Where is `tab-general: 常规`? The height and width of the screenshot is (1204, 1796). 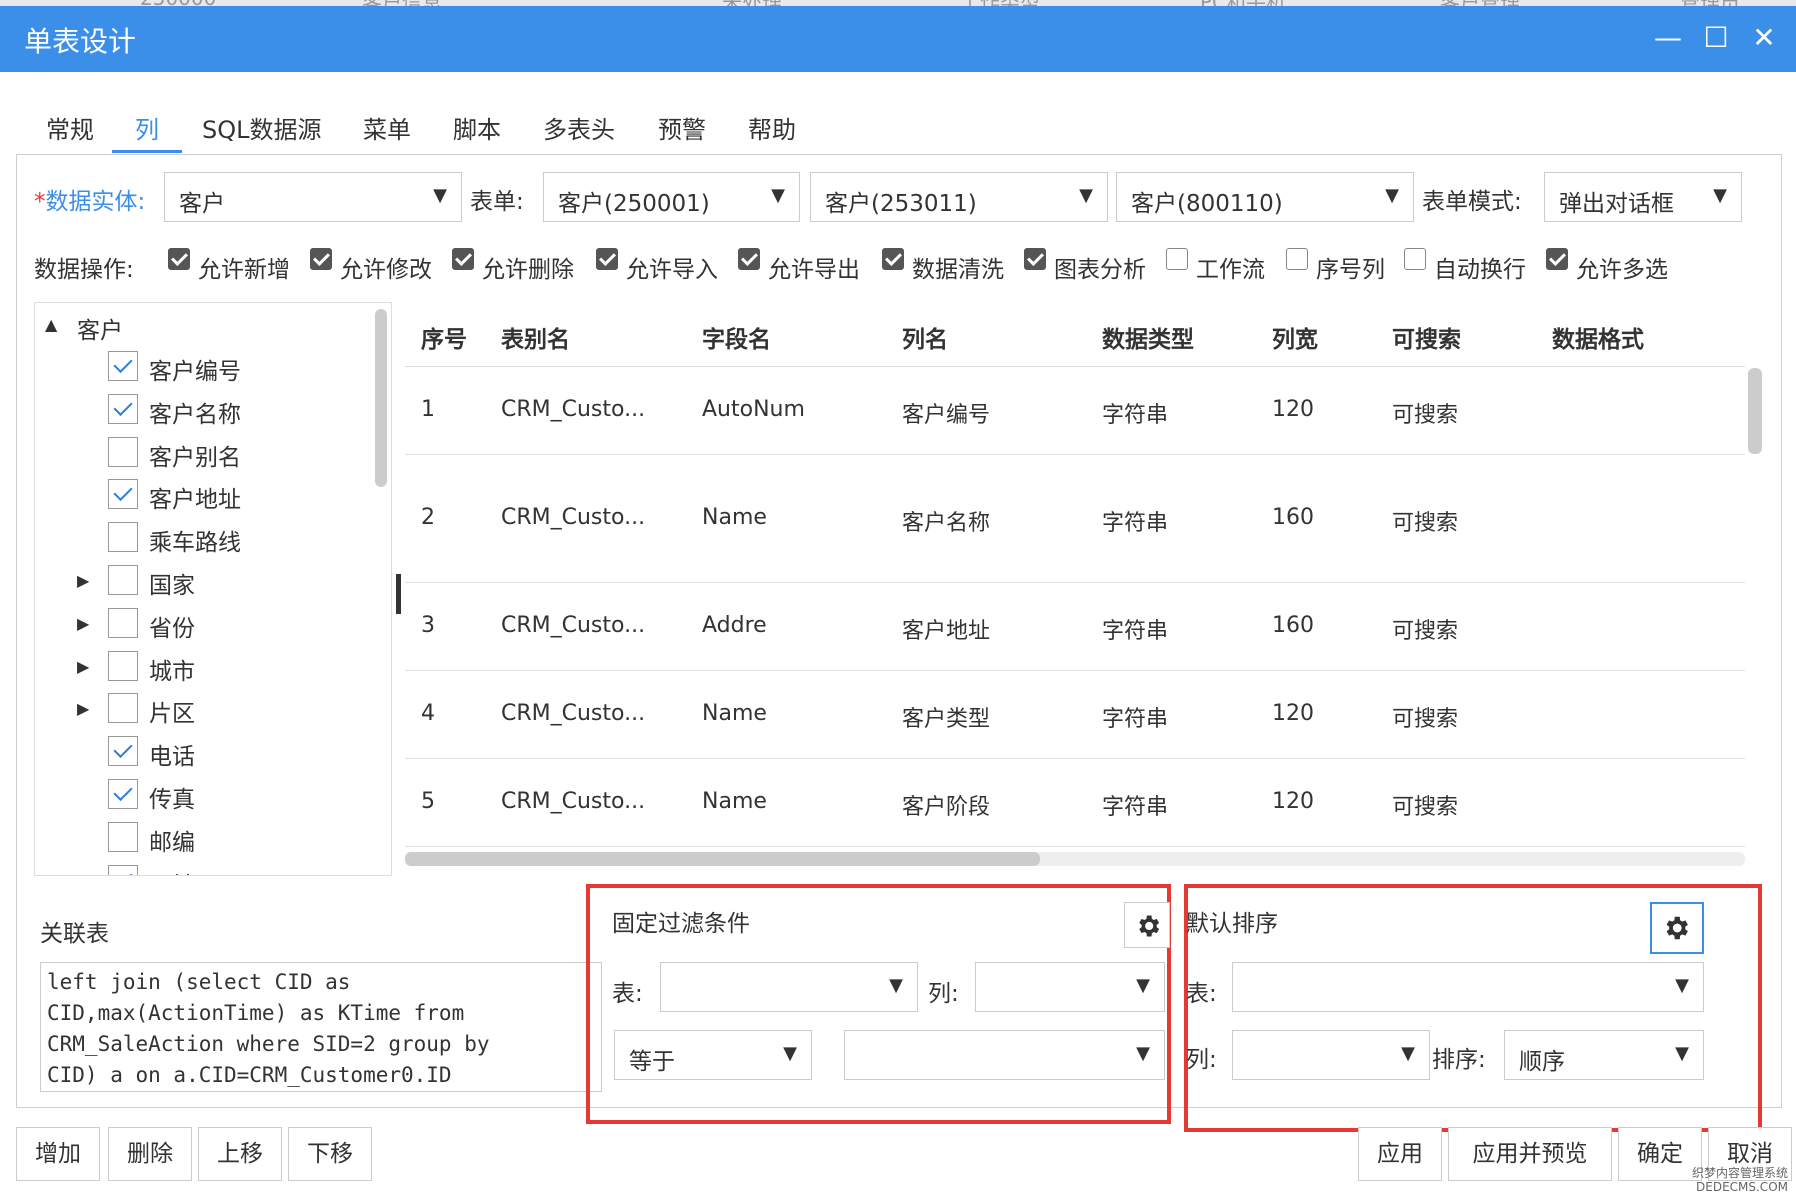
tab-general: 常规 is located at coordinates (70, 134).